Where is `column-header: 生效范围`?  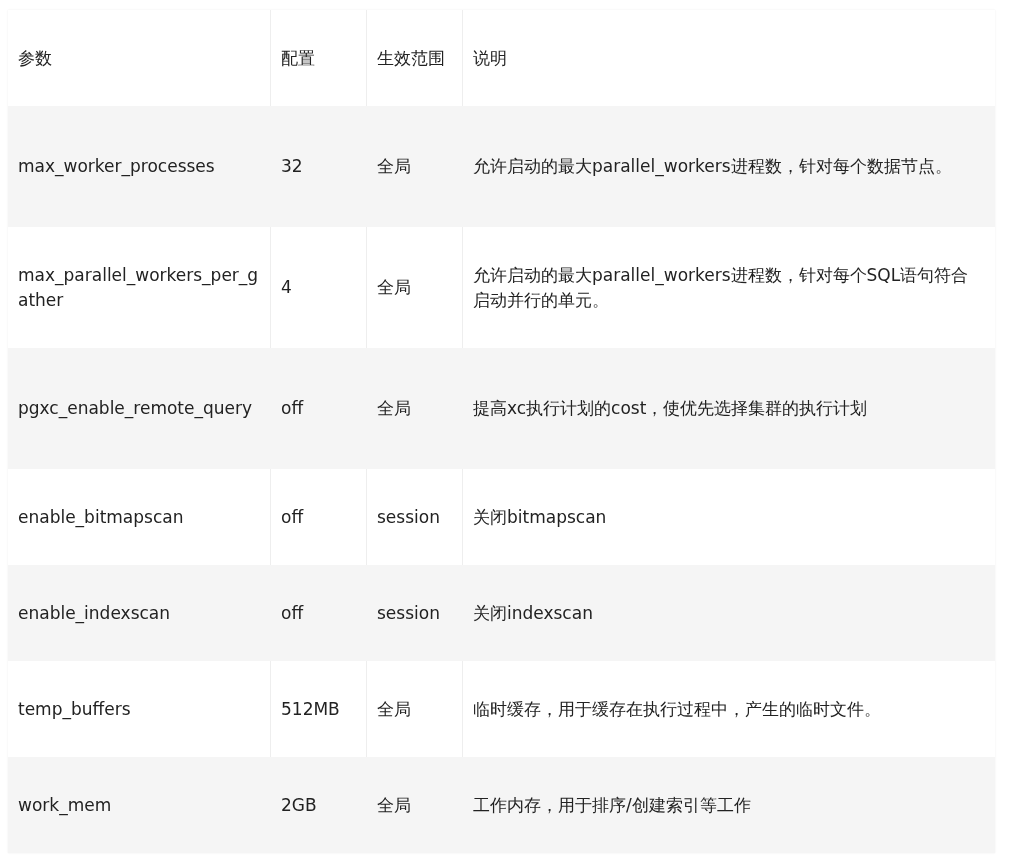 column-header: 生效范围 is located at coordinates (411, 58).